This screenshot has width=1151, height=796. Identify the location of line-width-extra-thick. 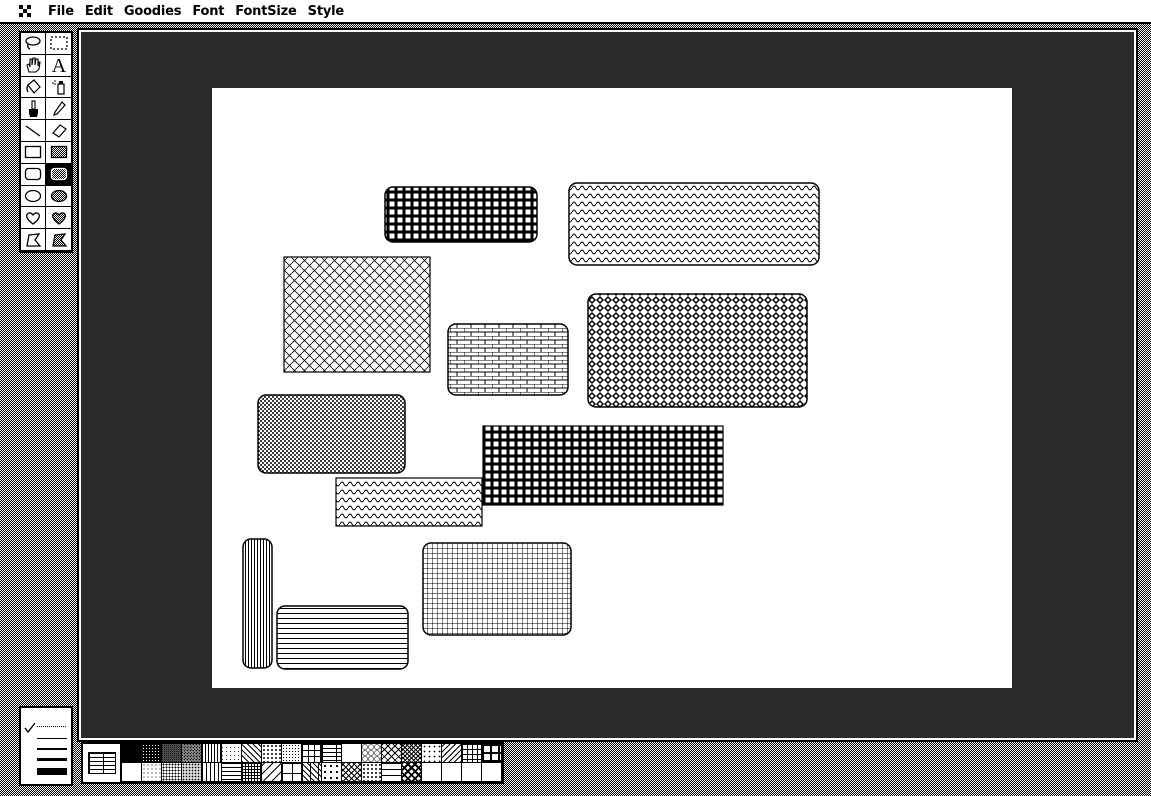
(52, 771).